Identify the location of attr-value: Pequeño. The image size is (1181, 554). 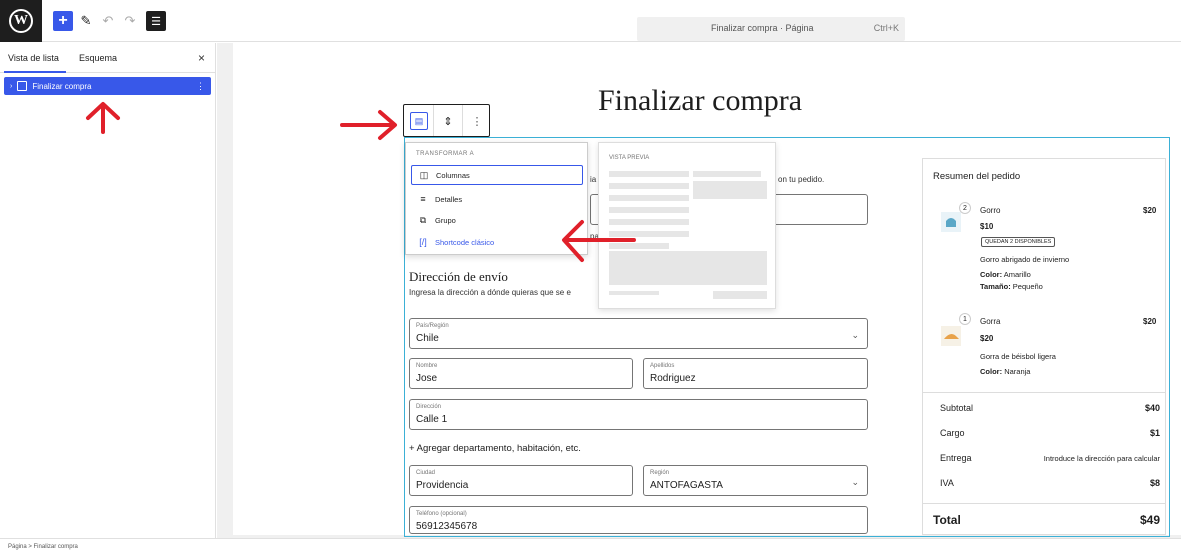
(1027, 286).